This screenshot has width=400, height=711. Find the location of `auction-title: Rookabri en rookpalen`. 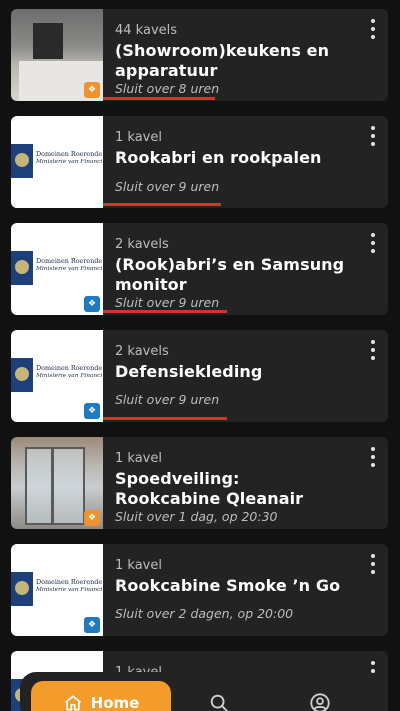

auction-title: Rookabri en rookpalen is located at coordinates (218, 157).